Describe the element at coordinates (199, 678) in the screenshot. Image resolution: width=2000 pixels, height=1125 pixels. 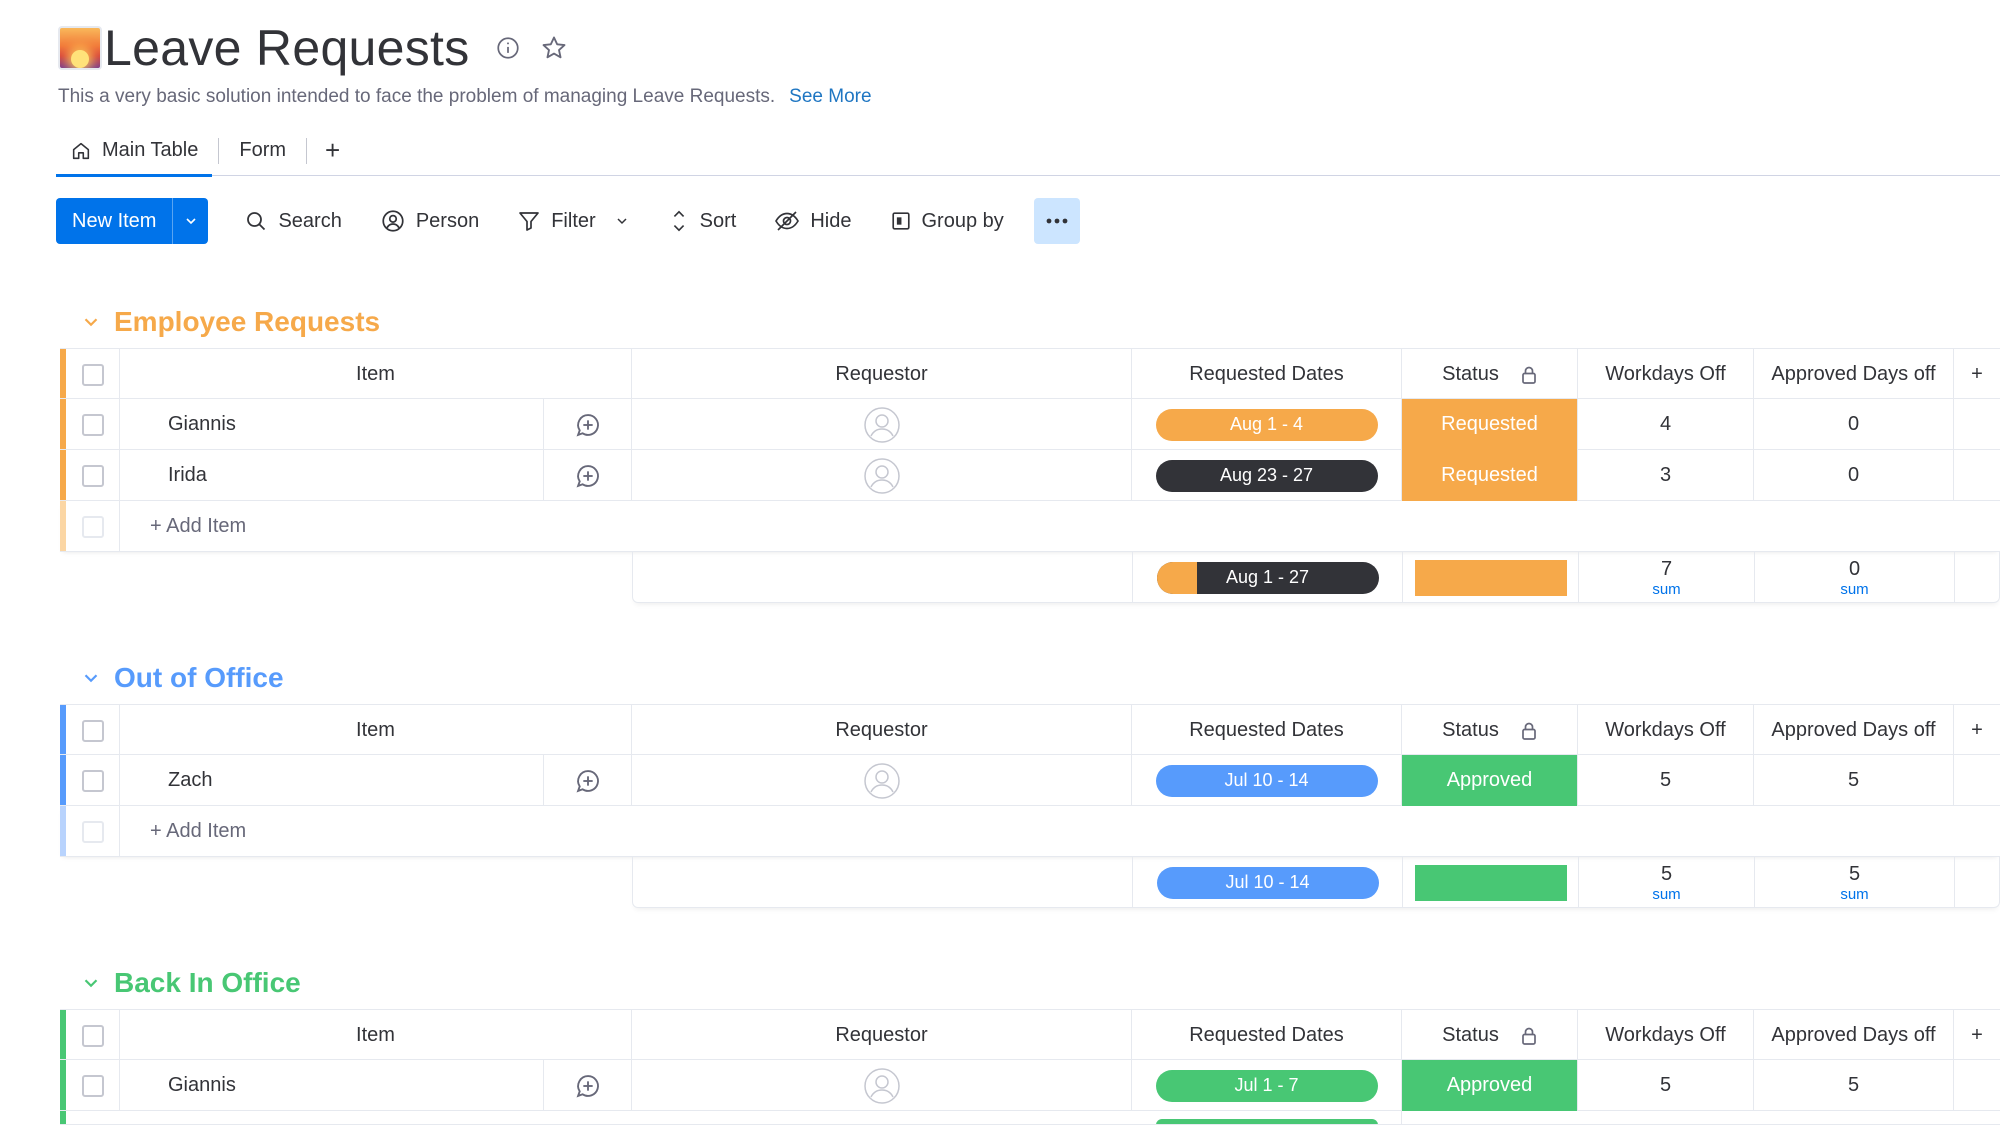
I see `group-name: Out of Office` at that location.